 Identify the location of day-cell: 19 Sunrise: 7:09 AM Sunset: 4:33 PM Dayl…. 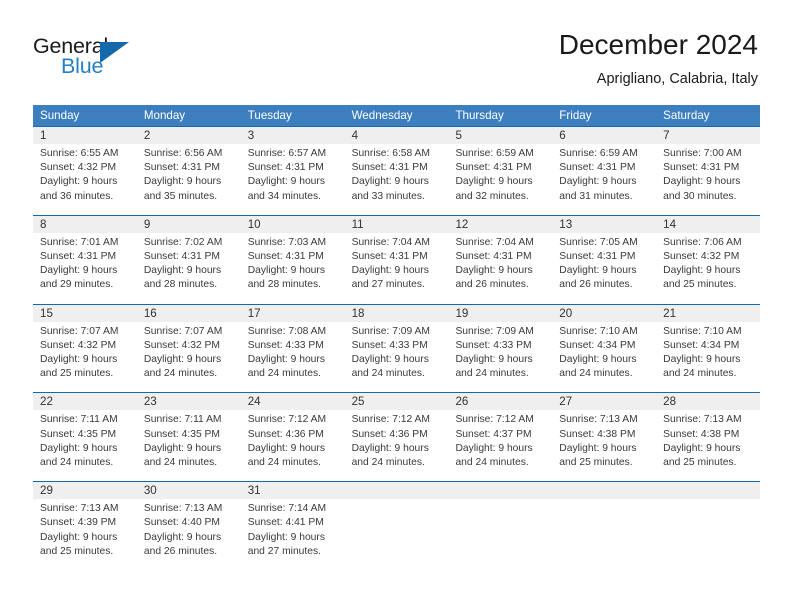
(500, 348).